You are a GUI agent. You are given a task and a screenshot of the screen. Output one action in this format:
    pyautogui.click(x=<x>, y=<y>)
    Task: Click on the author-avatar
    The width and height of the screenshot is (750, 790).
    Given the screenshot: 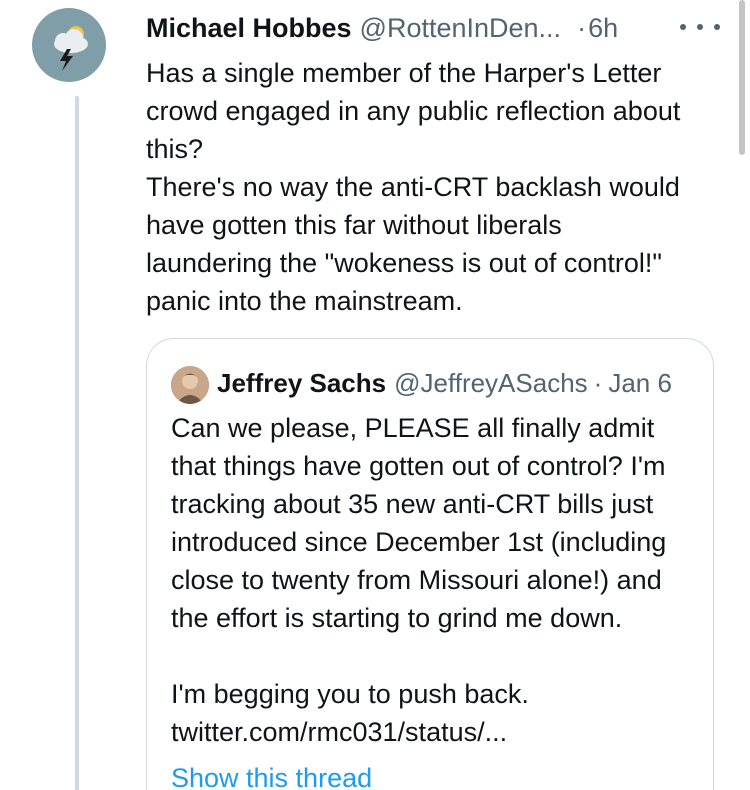 What is the action you would take?
    pyautogui.click(x=69, y=45)
    